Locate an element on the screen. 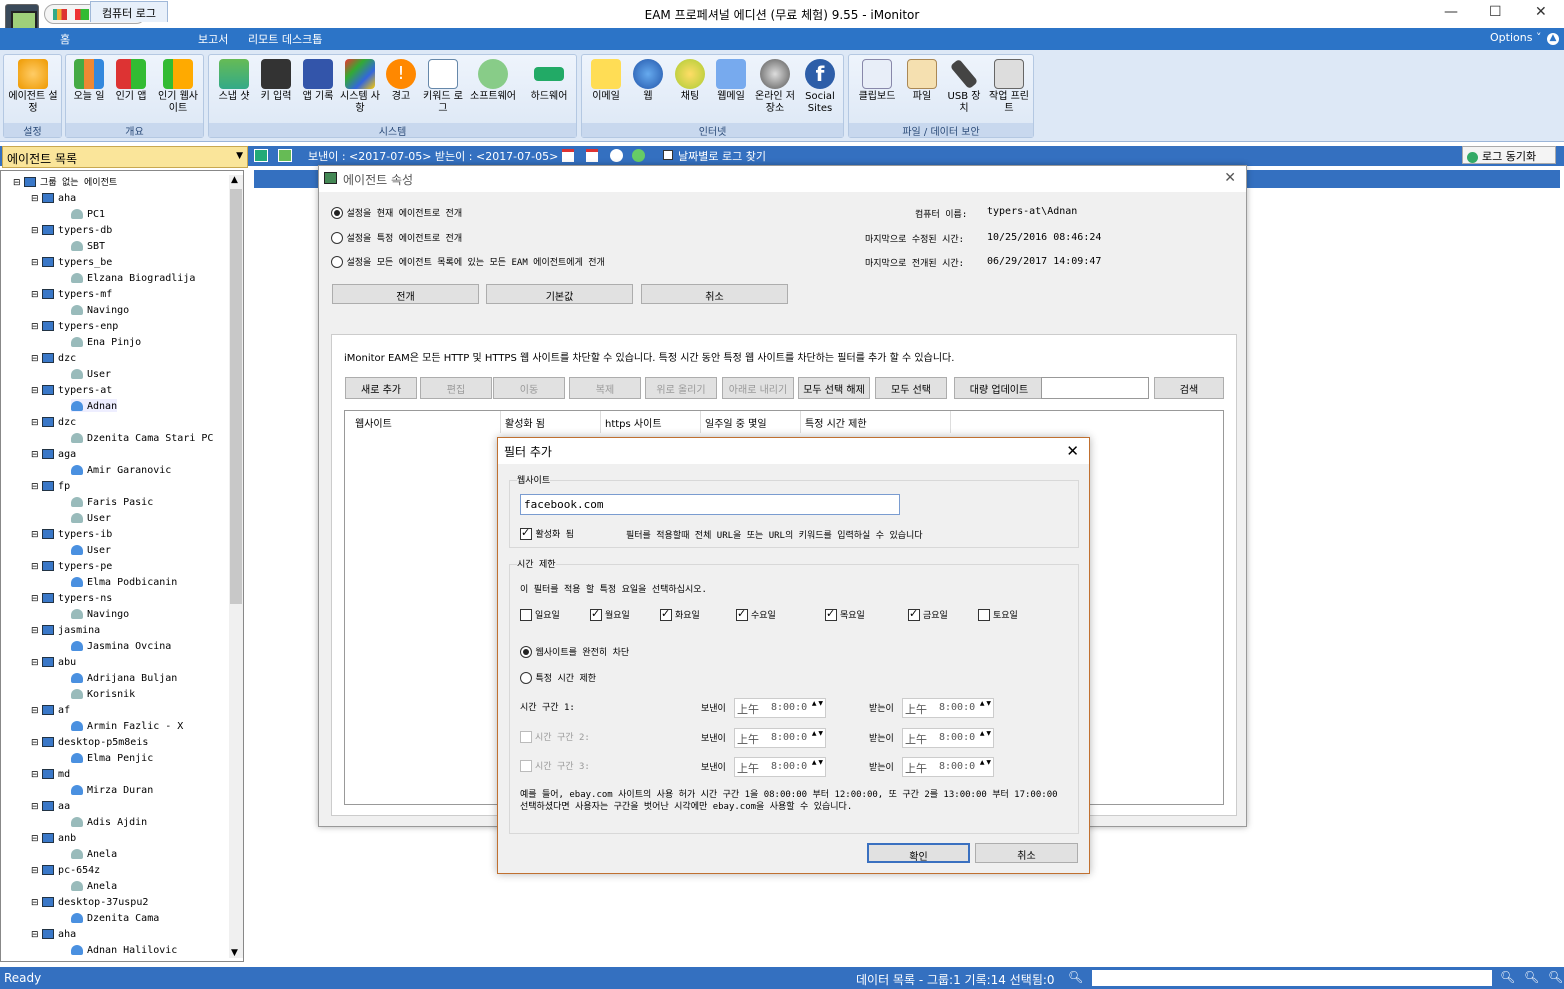 Image resolution: width=1564 pixels, height=989 pixels. keyword-log-button: 키워드 로그 is located at coordinates (443, 87).